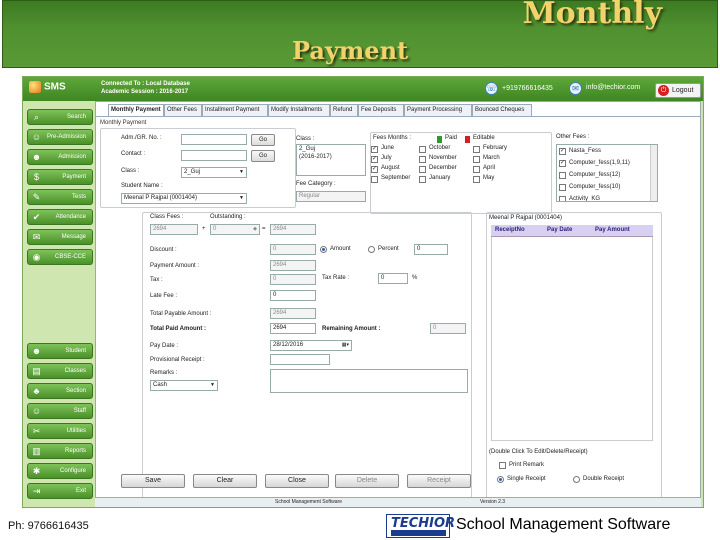 The height and width of the screenshot is (540, 720). What do you see at coordinates (612, 230) in the screenshot?
I see `col-pay-amount: Pay Amount` at bounding box center [612, 230].